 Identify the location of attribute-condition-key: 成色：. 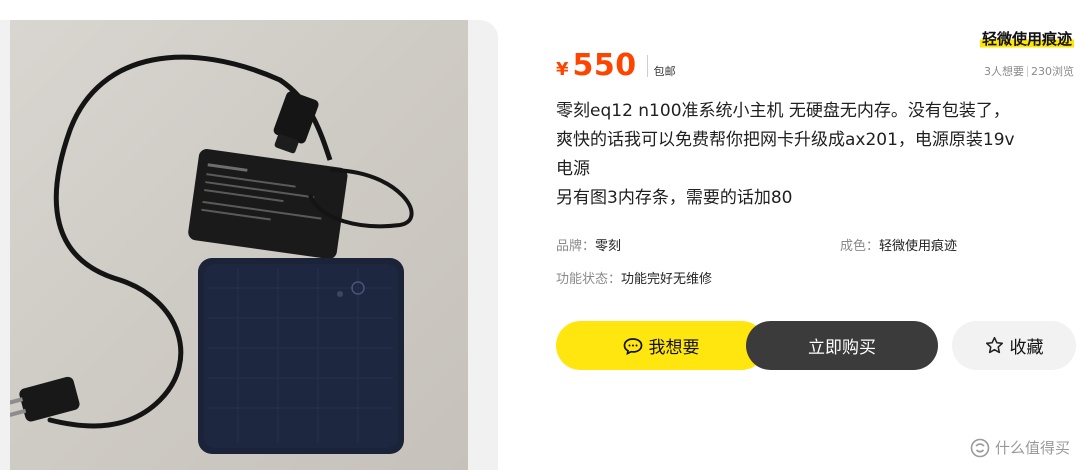
(860, 246).